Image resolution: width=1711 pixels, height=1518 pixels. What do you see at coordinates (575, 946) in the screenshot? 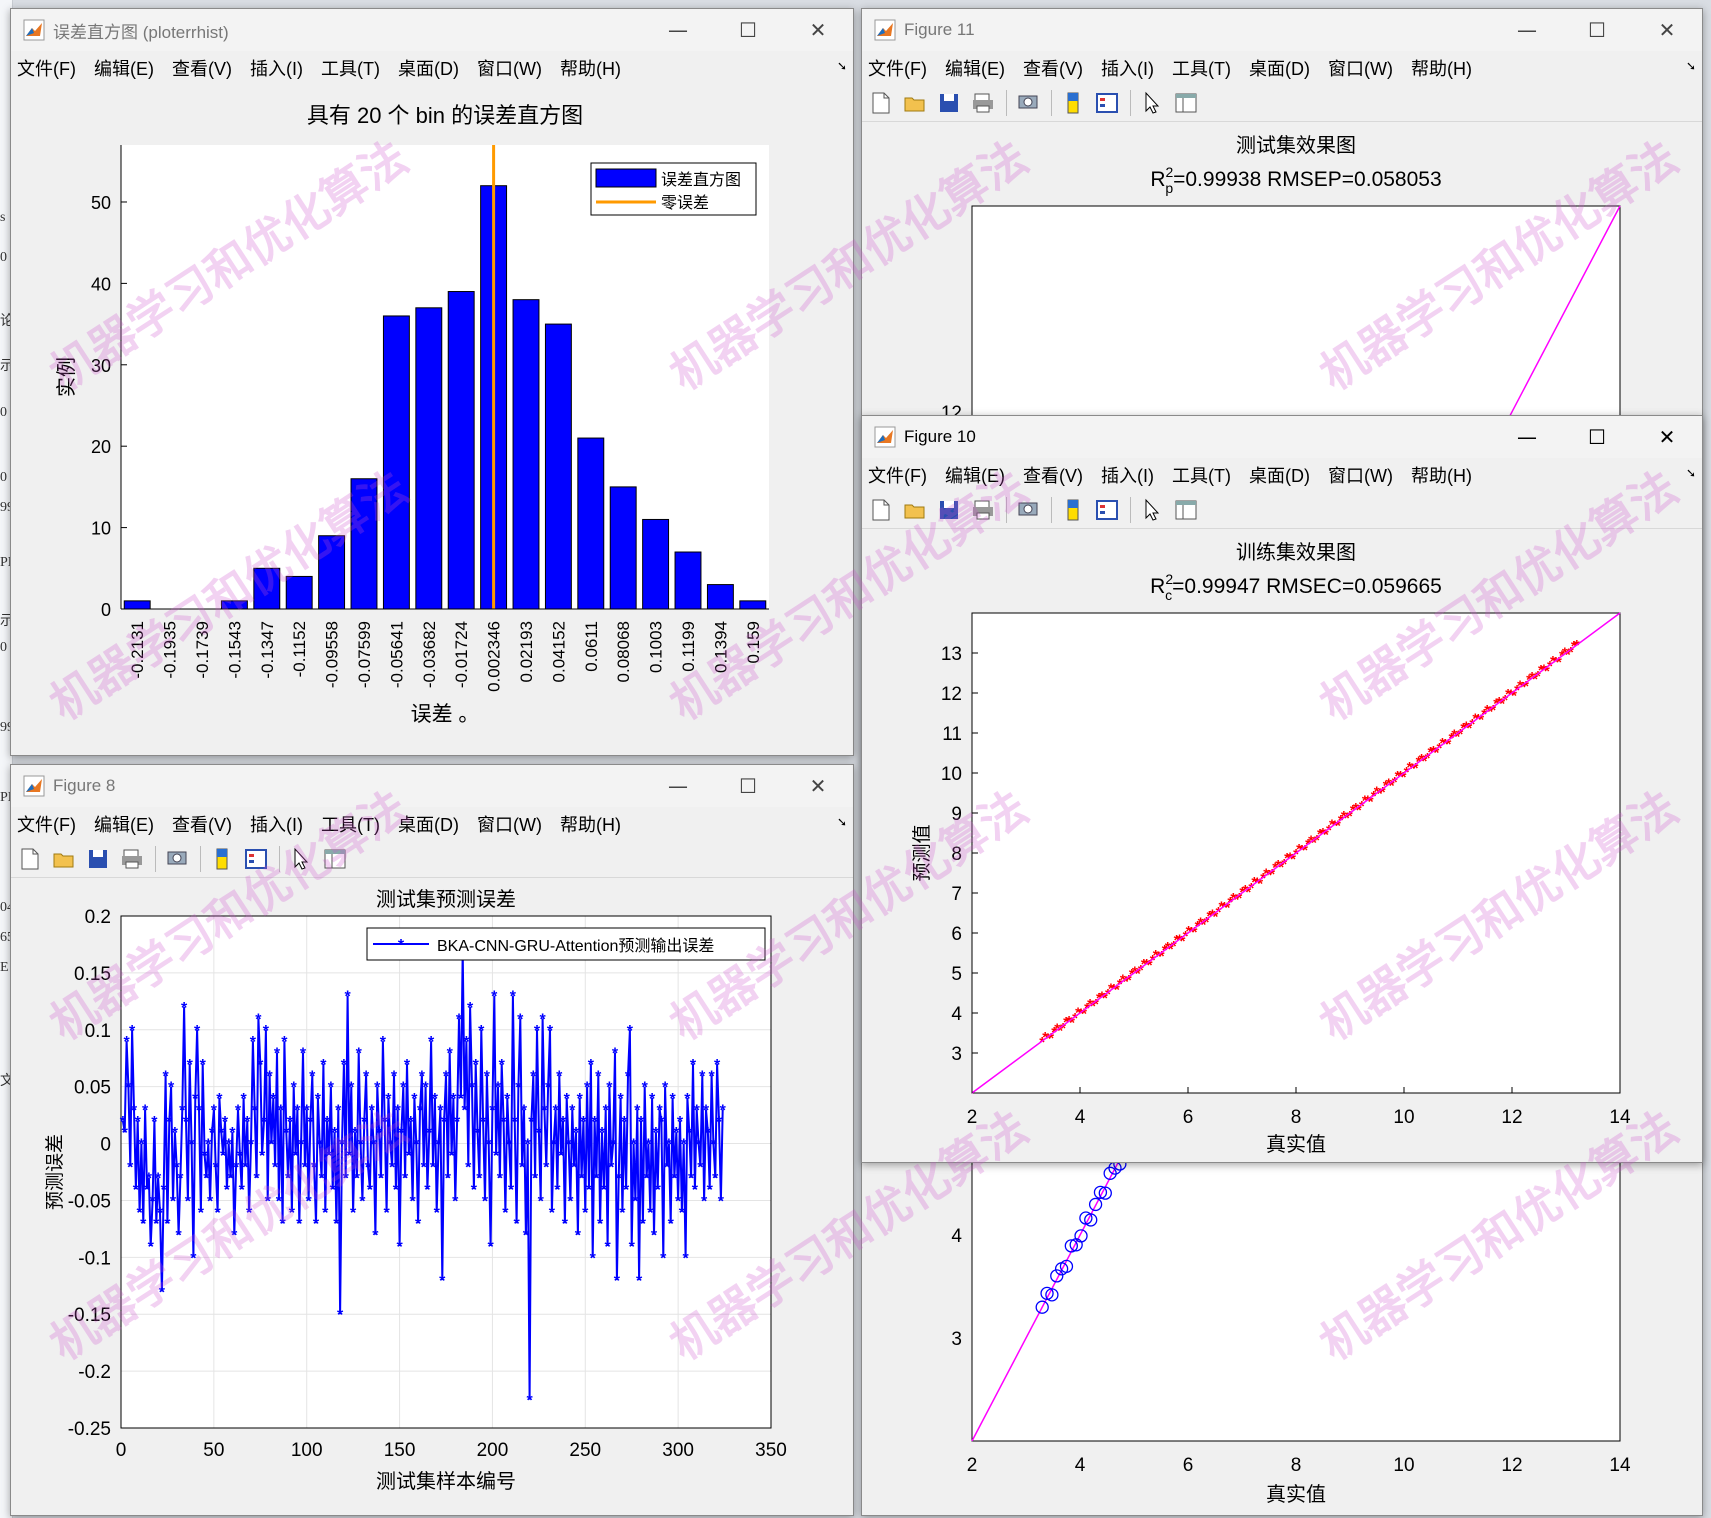
I see `legend-label: BKA-CNN-GRU-Attention预测输出误差` at bounding box center [575, 946].